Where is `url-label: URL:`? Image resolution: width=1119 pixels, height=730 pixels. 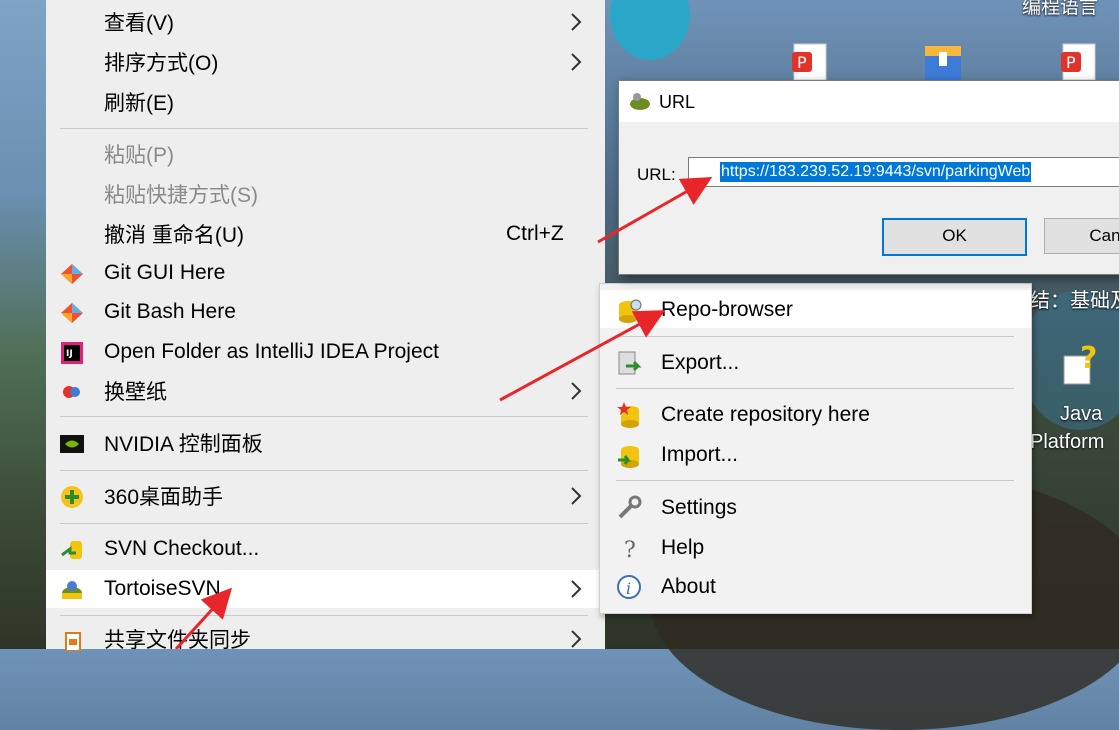 url-label: URL: is located at coordinates (656, 174).